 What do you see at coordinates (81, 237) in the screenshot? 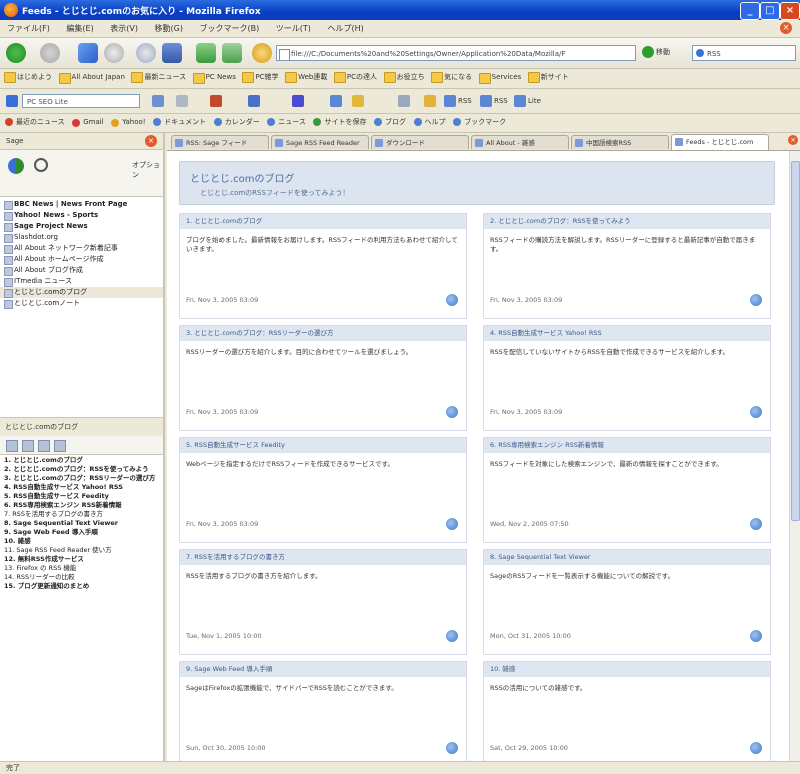
I see `feed-item: Slashdot.org` at bounding box center [81, 237].